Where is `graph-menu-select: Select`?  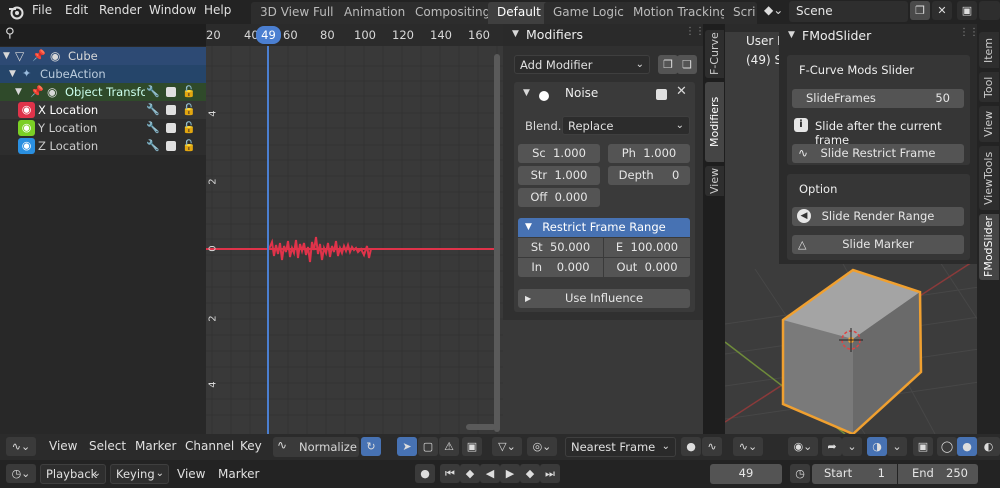 graph-menu-select: Select is located at coordinates (107, 446).